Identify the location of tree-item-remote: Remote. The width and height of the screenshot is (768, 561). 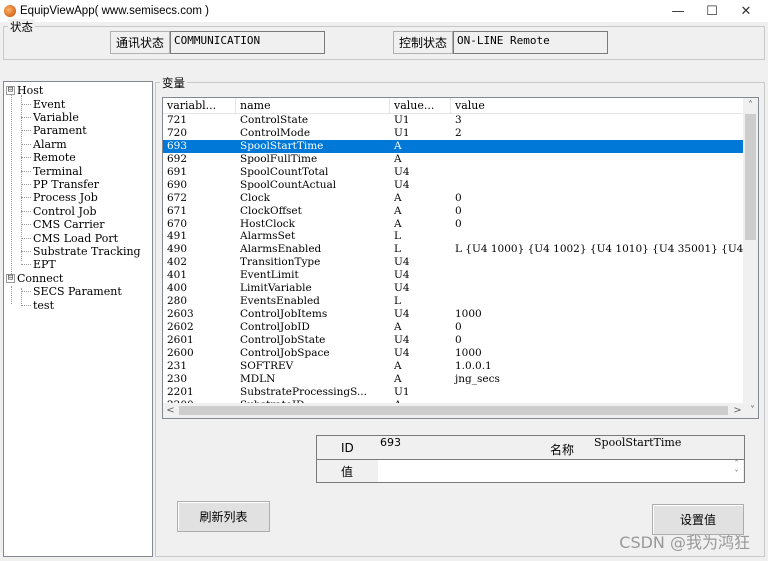
(48, 157).